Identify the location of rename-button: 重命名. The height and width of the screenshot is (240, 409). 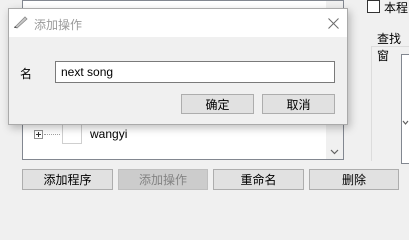
(258, 179).